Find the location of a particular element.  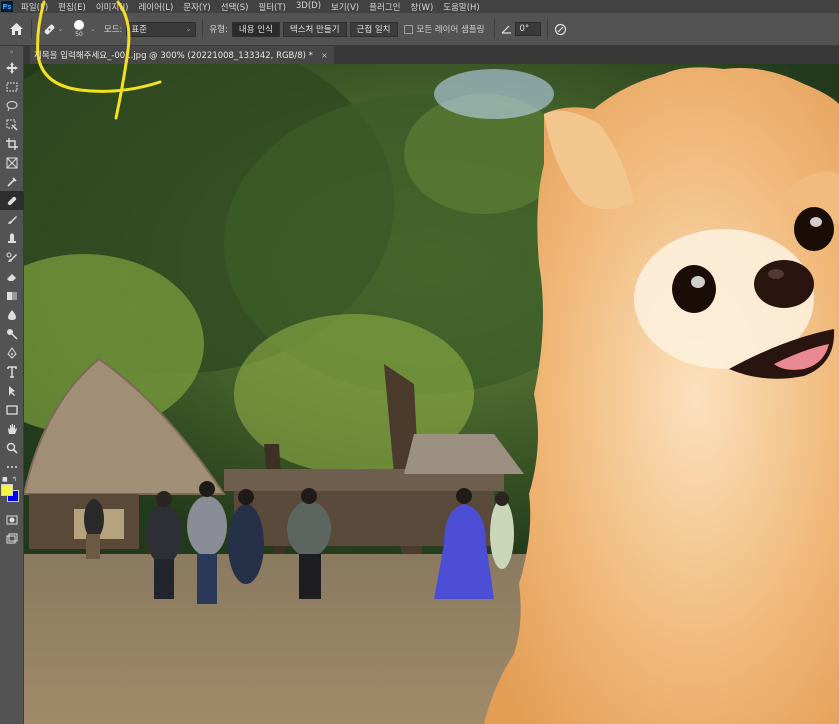

crop-tool-button is located at coordinates (12, 143).